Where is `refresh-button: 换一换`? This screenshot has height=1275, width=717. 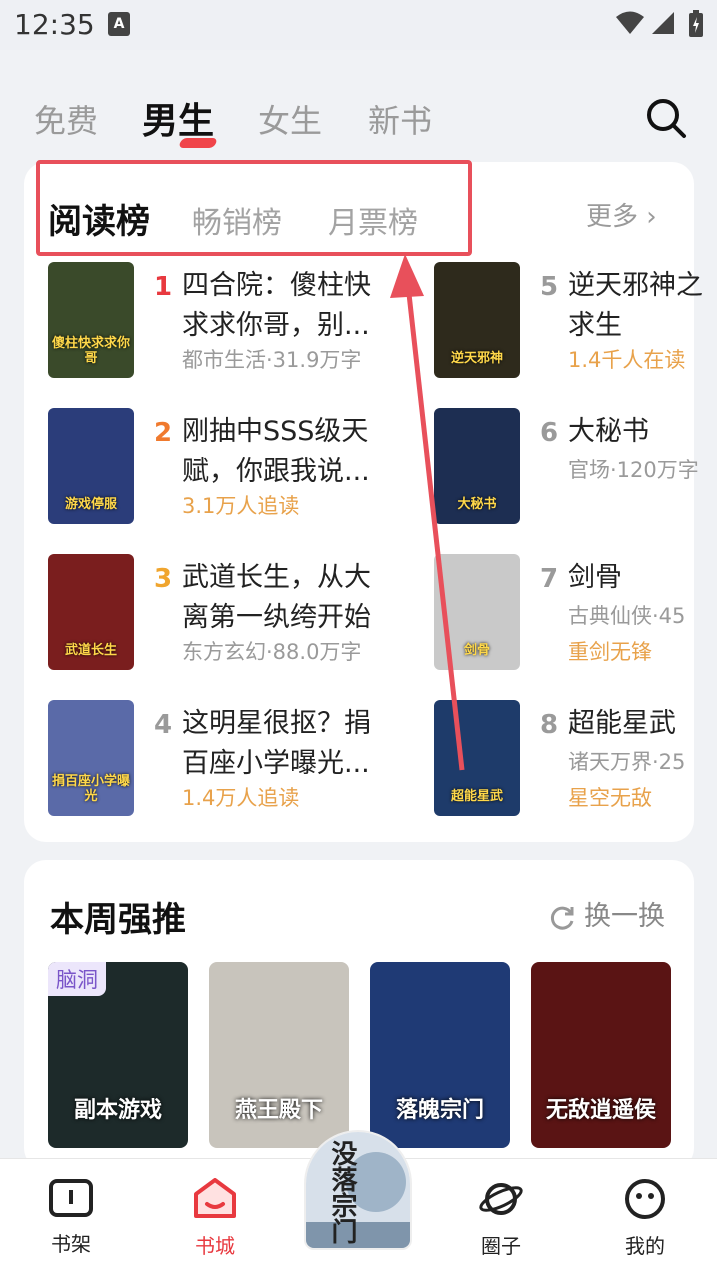
refresh-button: 换一换 is located at coordinates (606, 913).